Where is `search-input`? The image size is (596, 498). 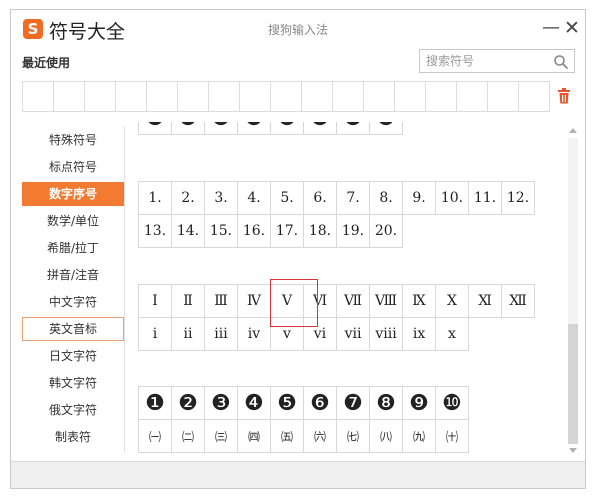 search-input is located at coordinates (489, 61).